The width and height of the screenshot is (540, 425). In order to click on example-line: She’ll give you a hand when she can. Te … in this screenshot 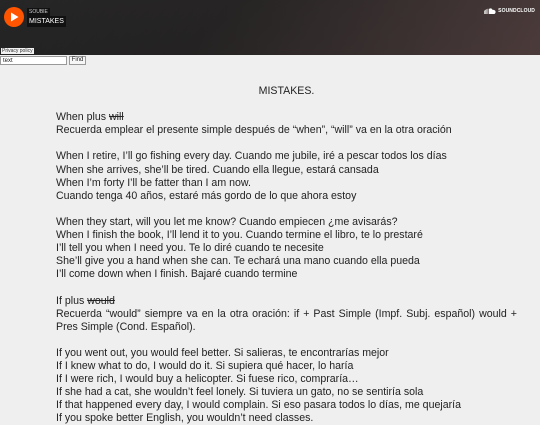, I will do `click(238, 261)`.